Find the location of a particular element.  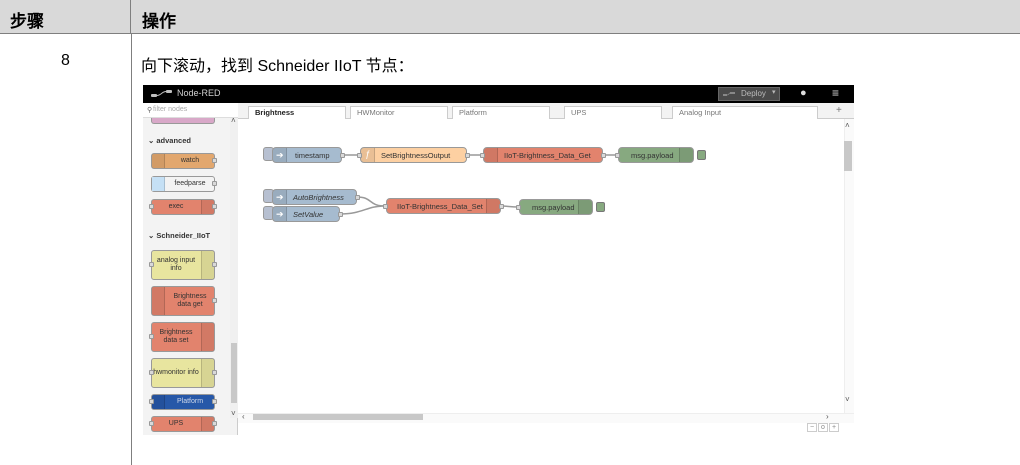

palette-node-feedparse-label: feedparse is located at coordinates (190, 183).